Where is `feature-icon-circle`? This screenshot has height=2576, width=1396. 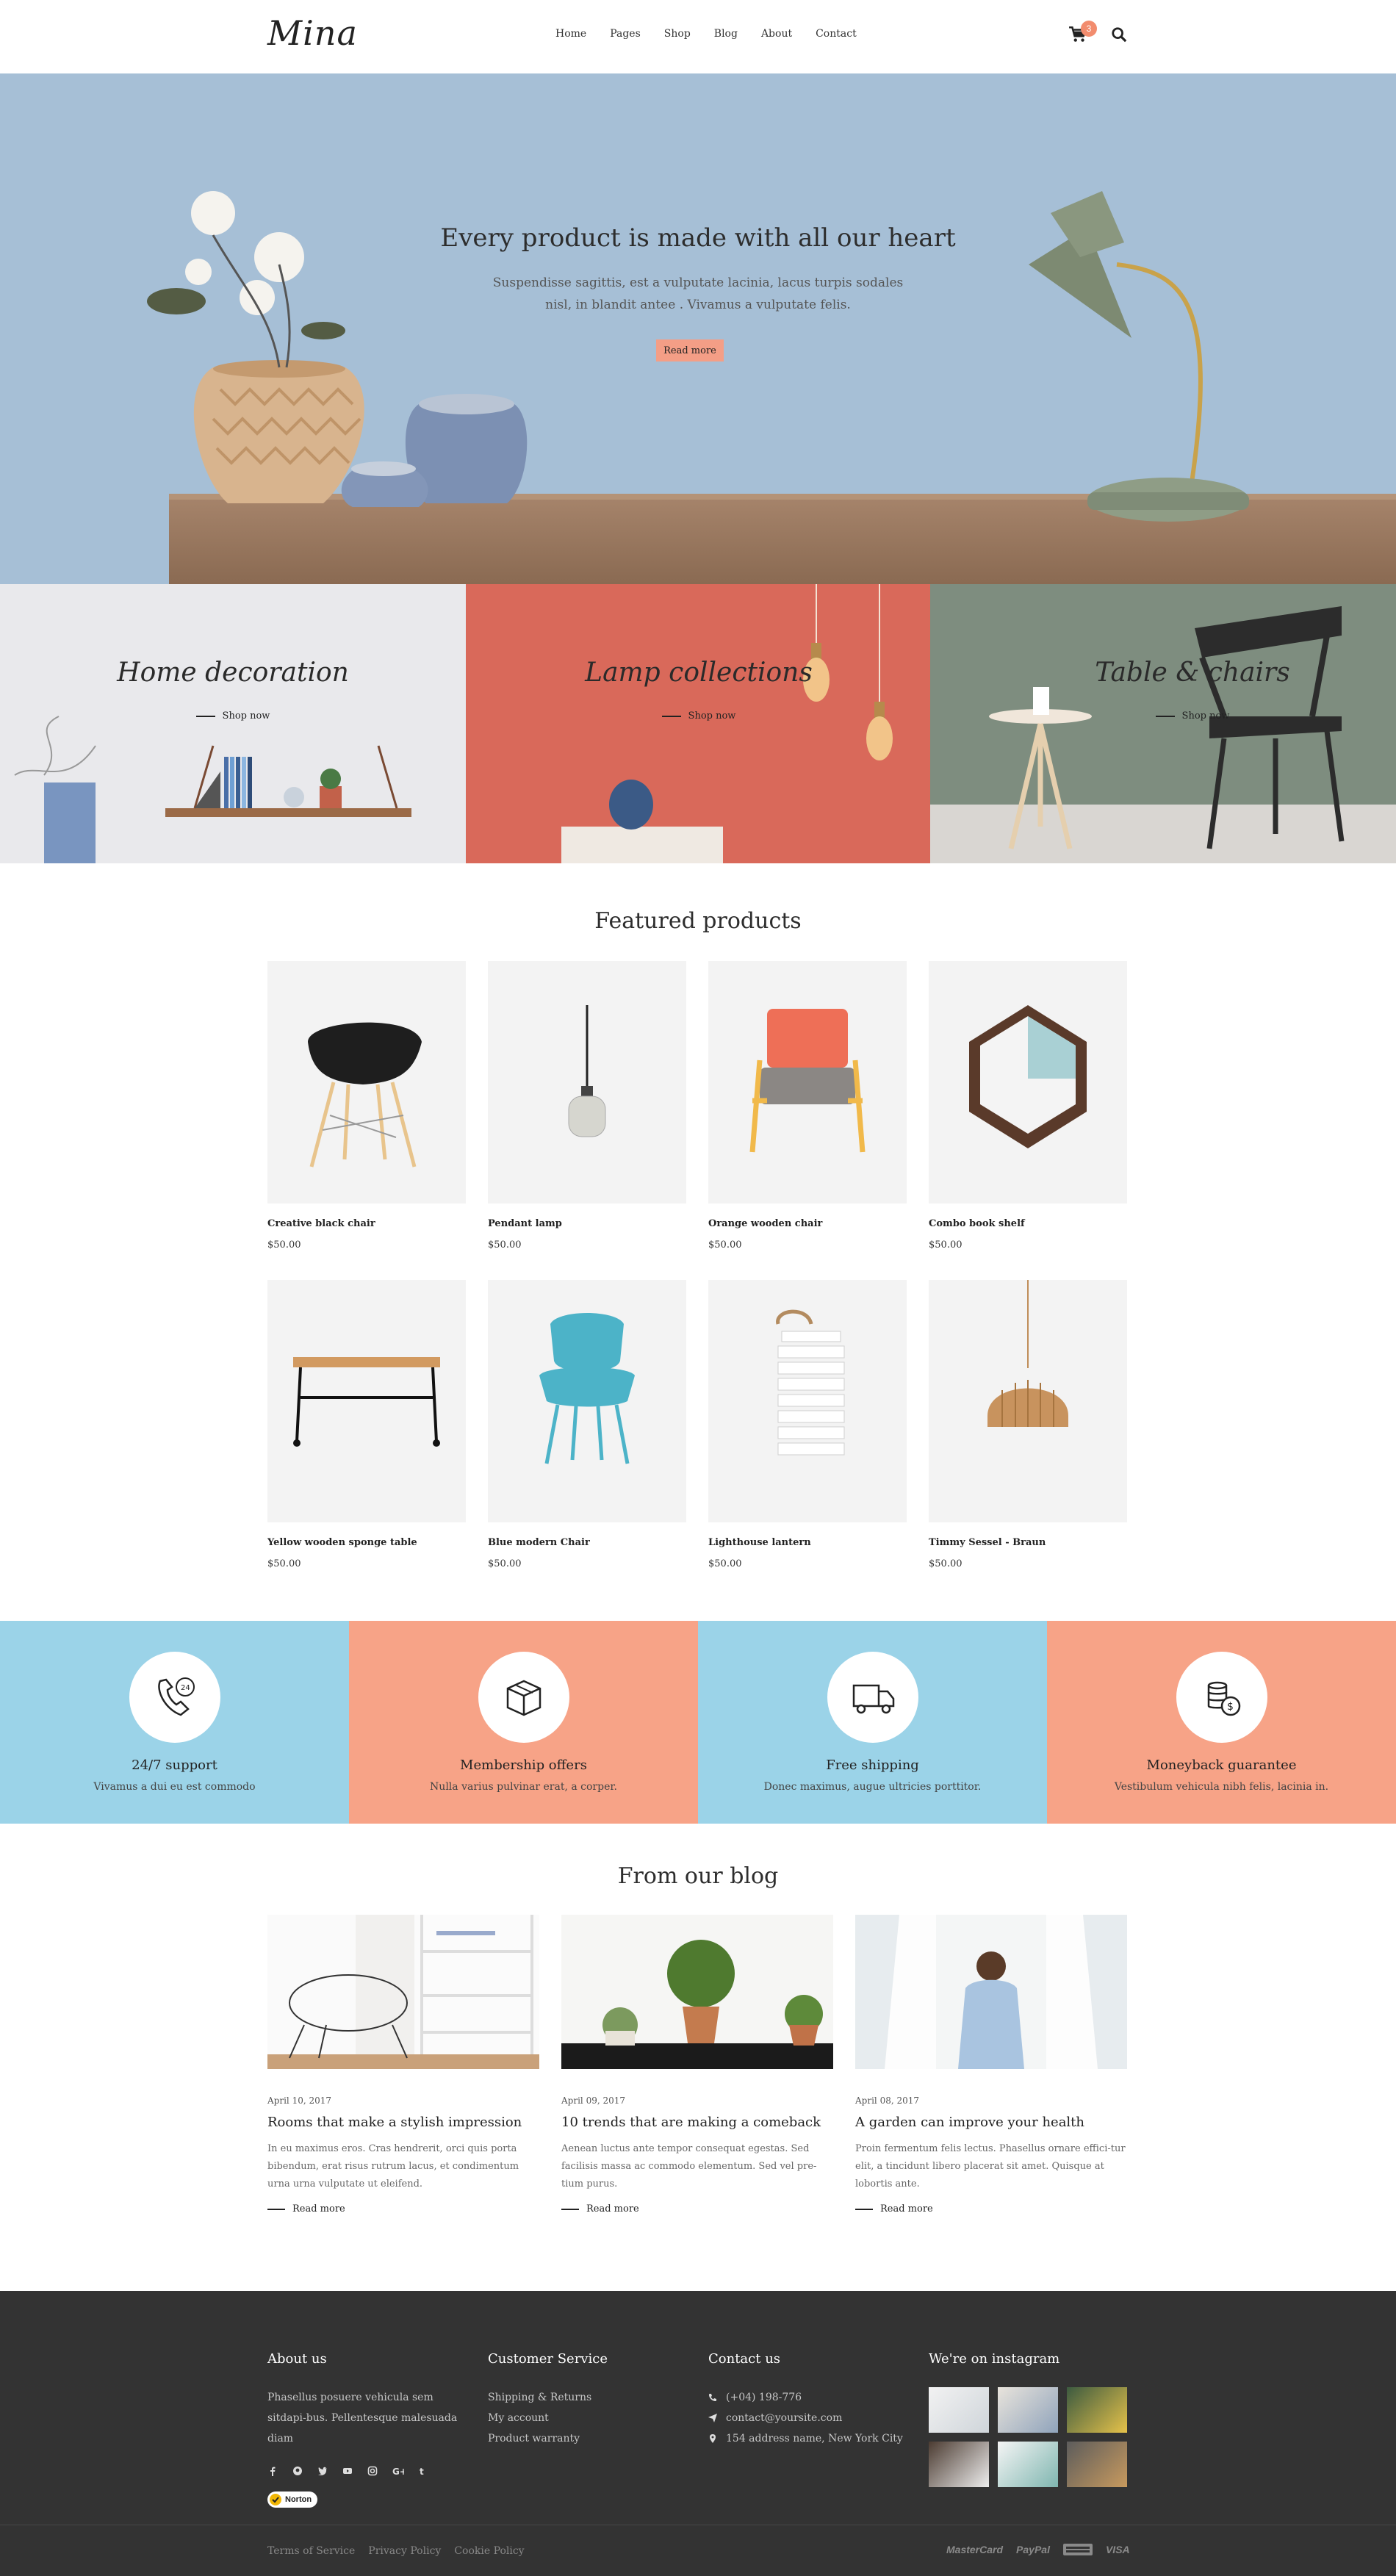 feature-icon-circle is located at coordinates (872, 1697).